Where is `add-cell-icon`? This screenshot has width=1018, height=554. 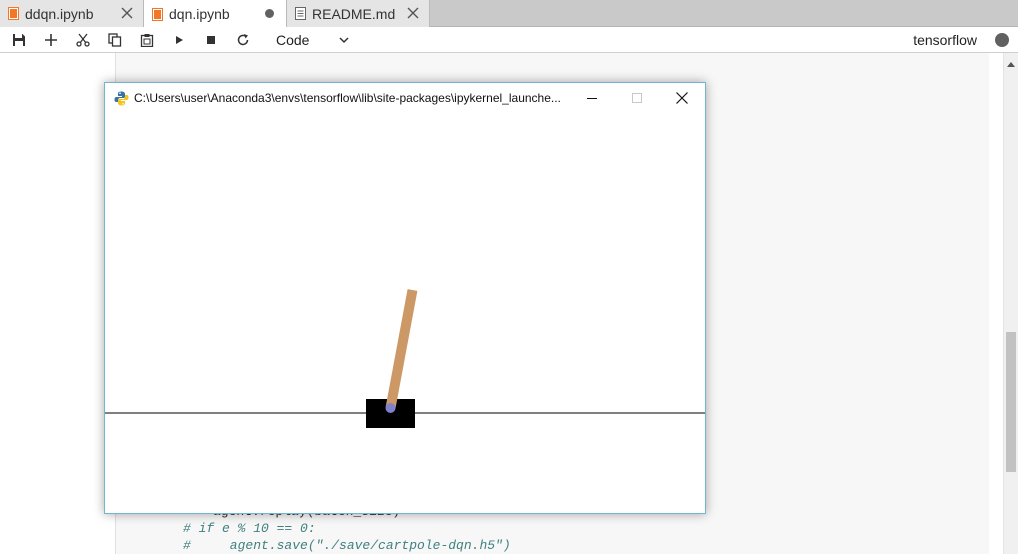 add-cell-icon is located at coordinates (51, 40).